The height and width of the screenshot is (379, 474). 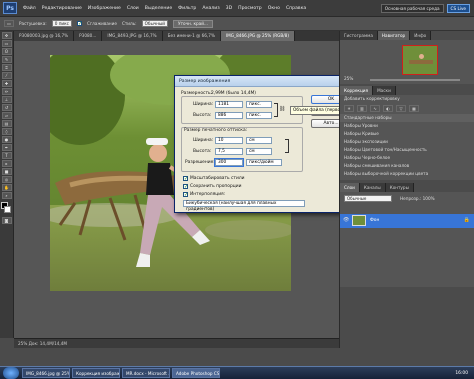 What do you see at coordinates (296, 8) in the screenshot?
I see `menu-help: Справка` at bounding box center [296, 8].